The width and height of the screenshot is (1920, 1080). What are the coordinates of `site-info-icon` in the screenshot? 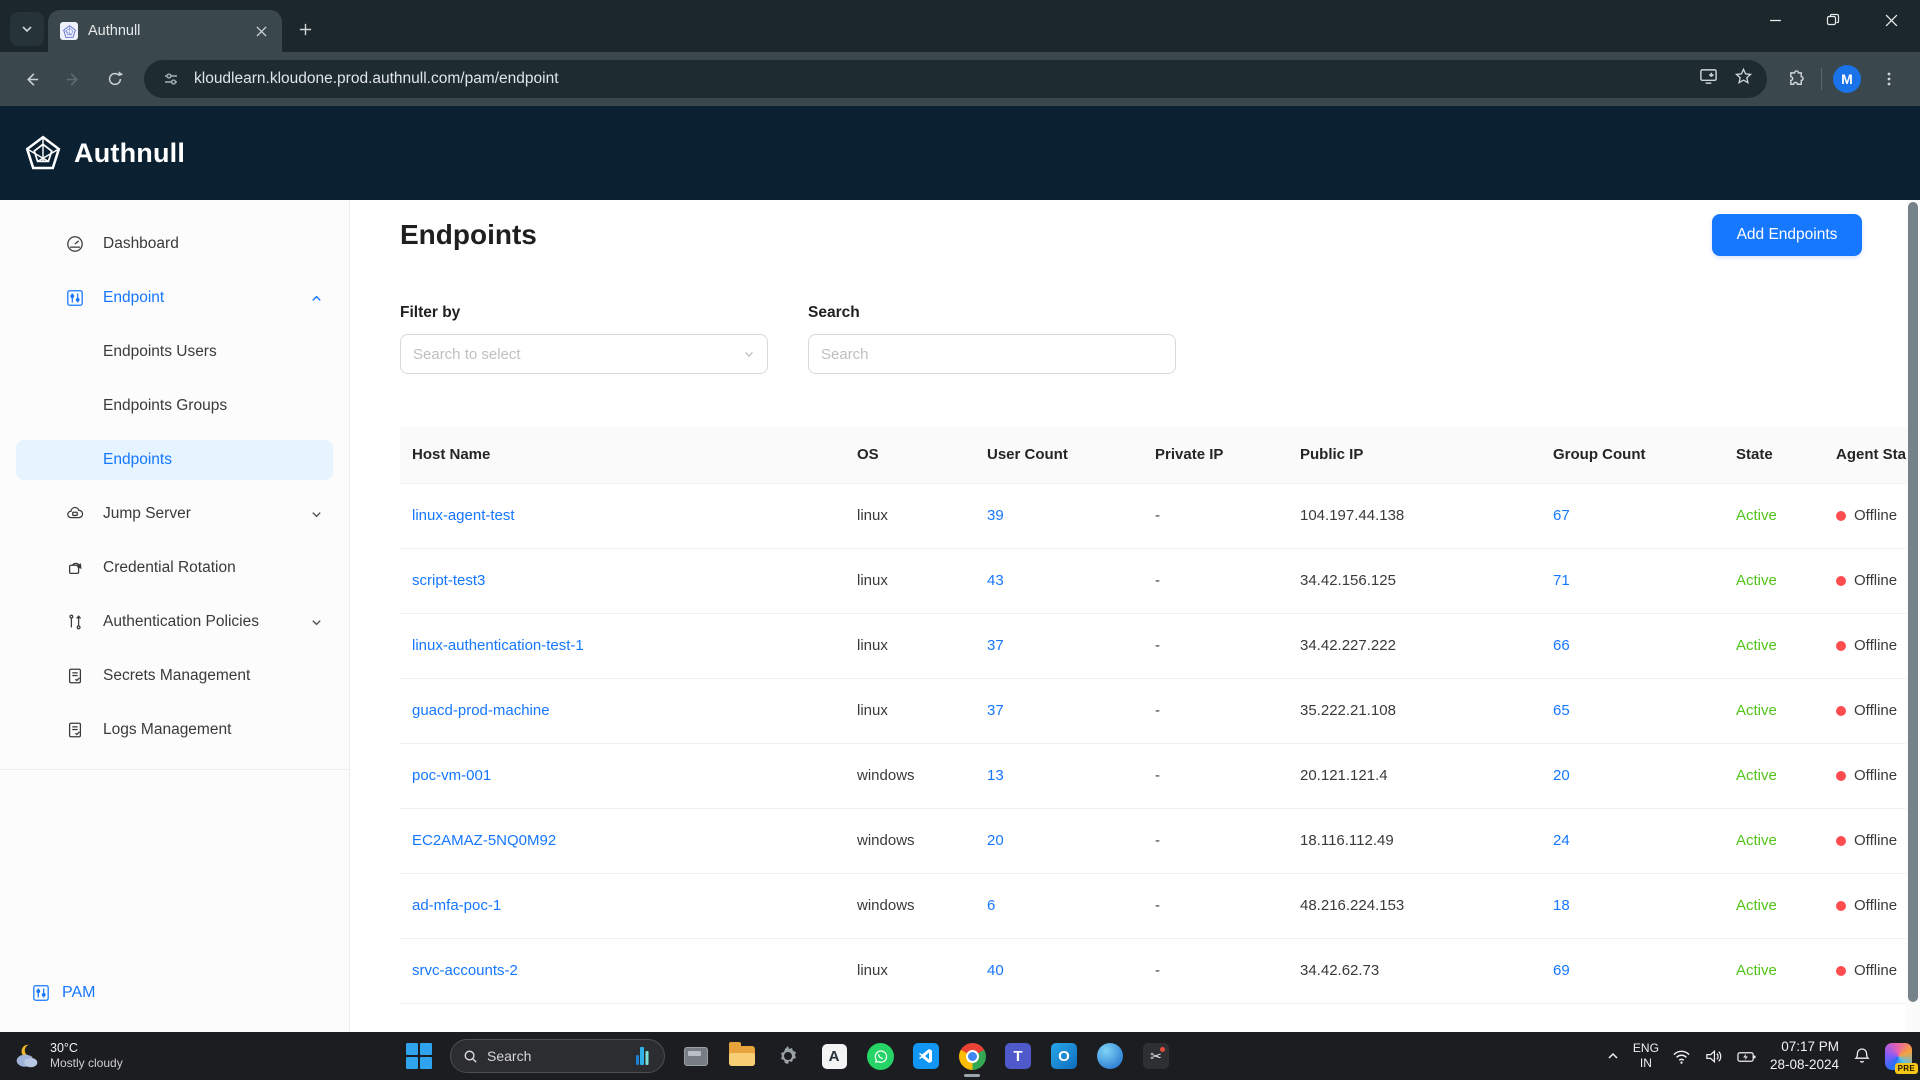 It's located at (171, 79).